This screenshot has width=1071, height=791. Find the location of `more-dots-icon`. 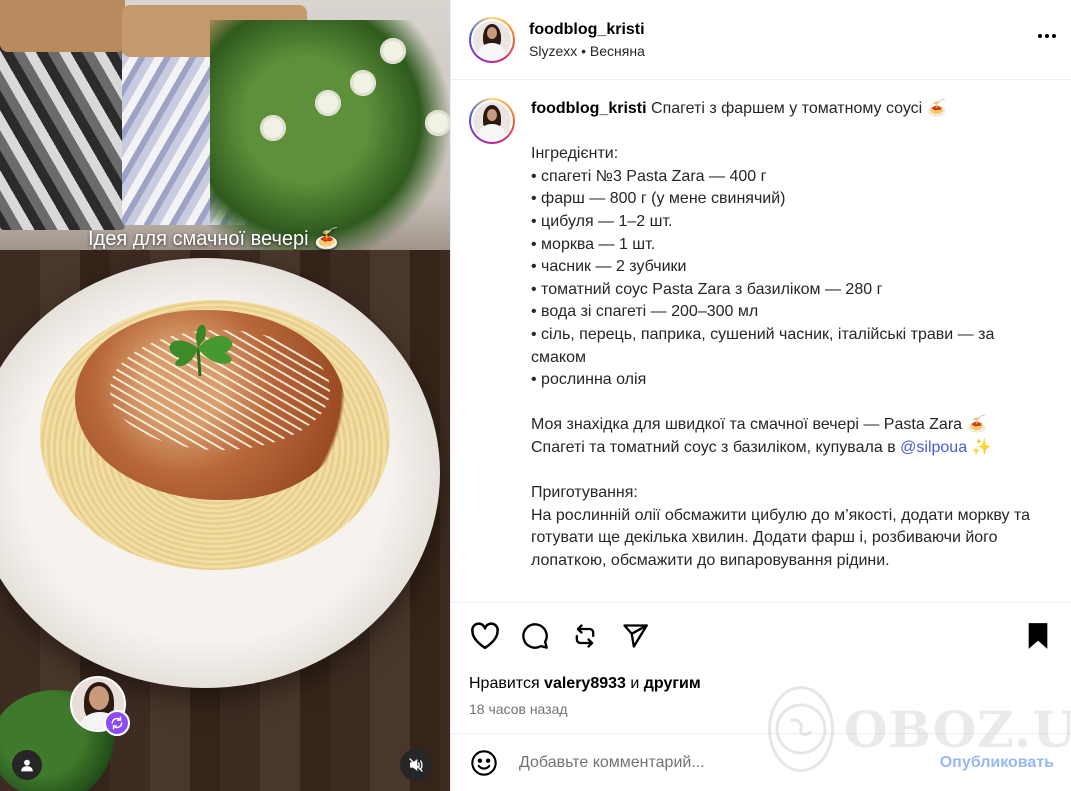

more-dots-icon is located at coordinates (1047, 36).